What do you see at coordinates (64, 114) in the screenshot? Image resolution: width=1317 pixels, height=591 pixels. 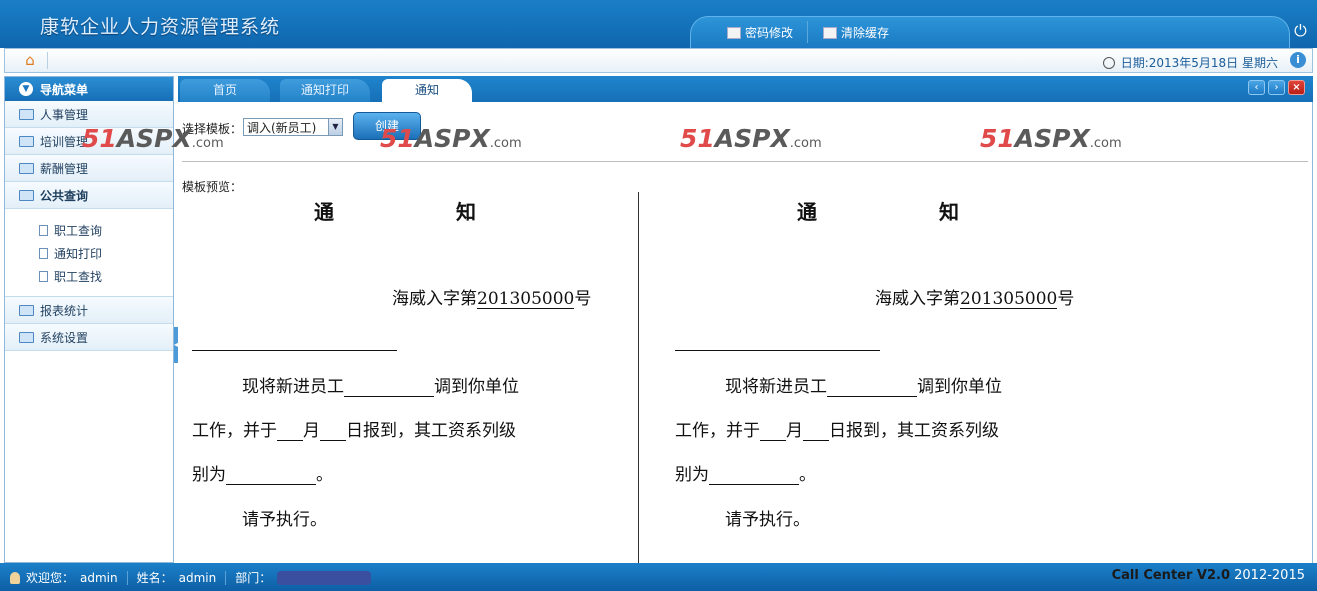 I see `sidebar-item-label: 人事管理` at bounding box center [64, 114].